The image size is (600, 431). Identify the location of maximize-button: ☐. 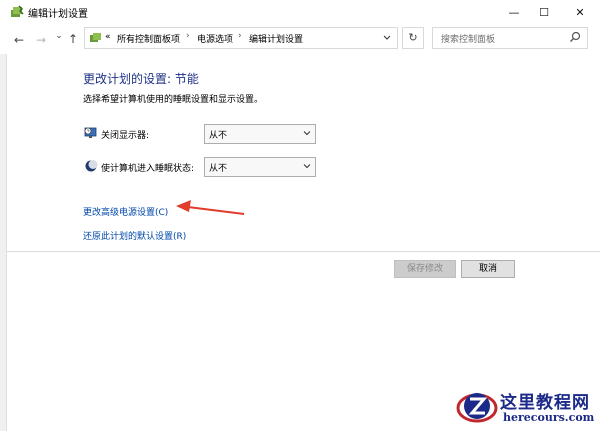
(544, 12).